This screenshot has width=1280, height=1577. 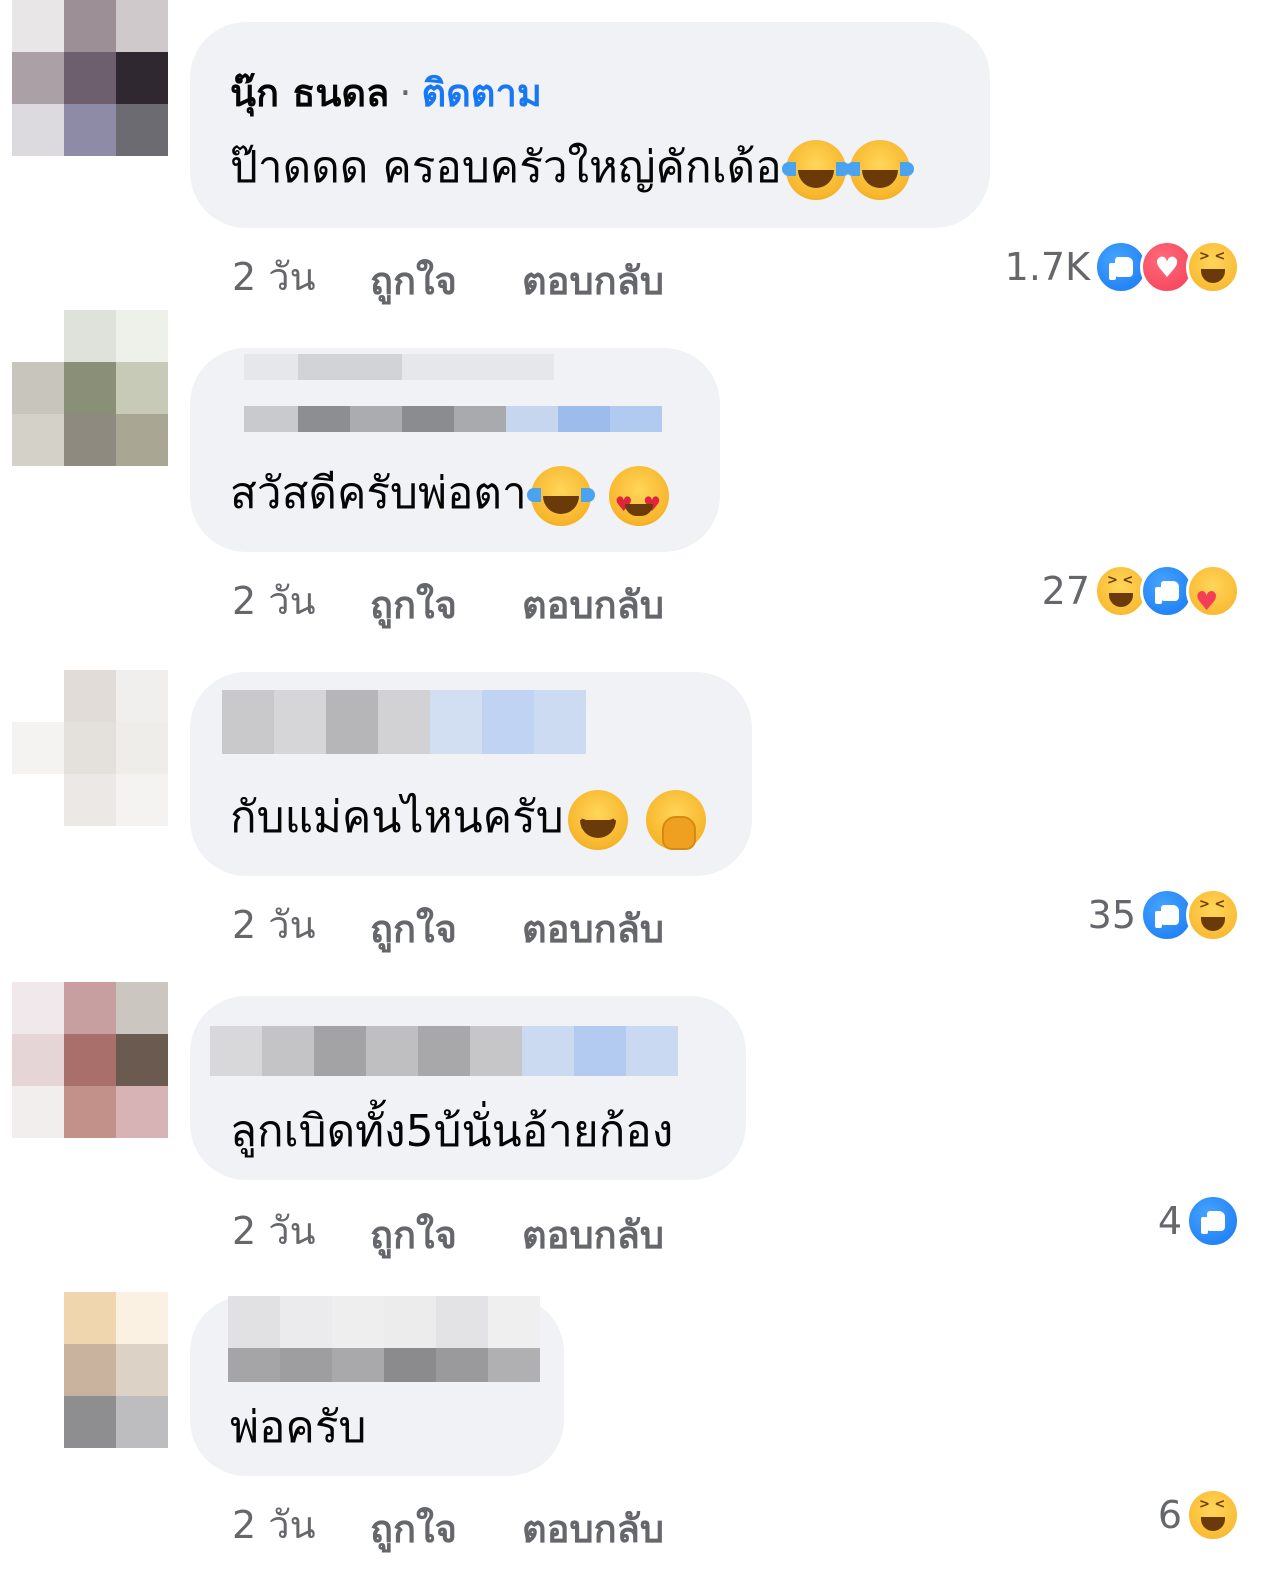 What do you see at coordinates (481, 93) in the screenshot?
I see `follow-link: ติดตาม` at bounding box center [481, 93].